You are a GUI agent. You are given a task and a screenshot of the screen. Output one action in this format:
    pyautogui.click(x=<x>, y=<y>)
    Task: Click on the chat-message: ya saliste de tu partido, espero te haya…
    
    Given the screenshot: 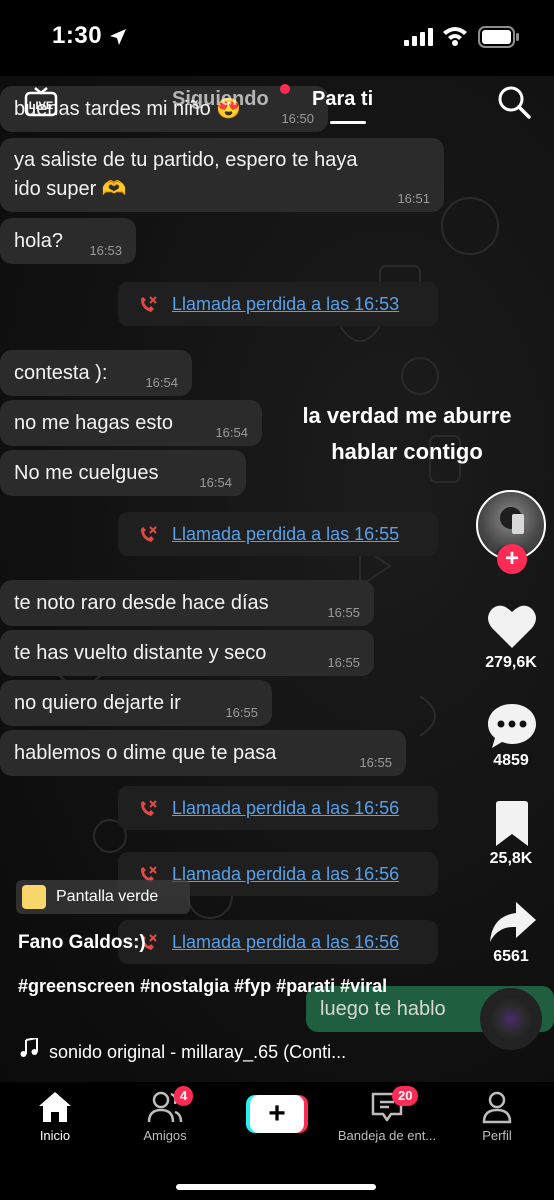 What is the action you would take?
    pyautogui.click(x=222, y=175)
    